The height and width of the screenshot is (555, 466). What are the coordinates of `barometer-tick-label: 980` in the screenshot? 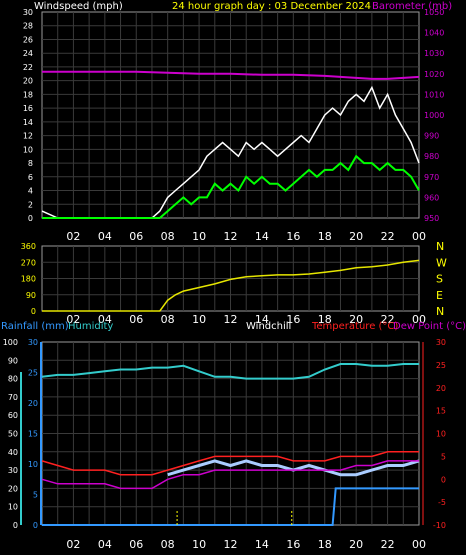 It's located at (431, 156).